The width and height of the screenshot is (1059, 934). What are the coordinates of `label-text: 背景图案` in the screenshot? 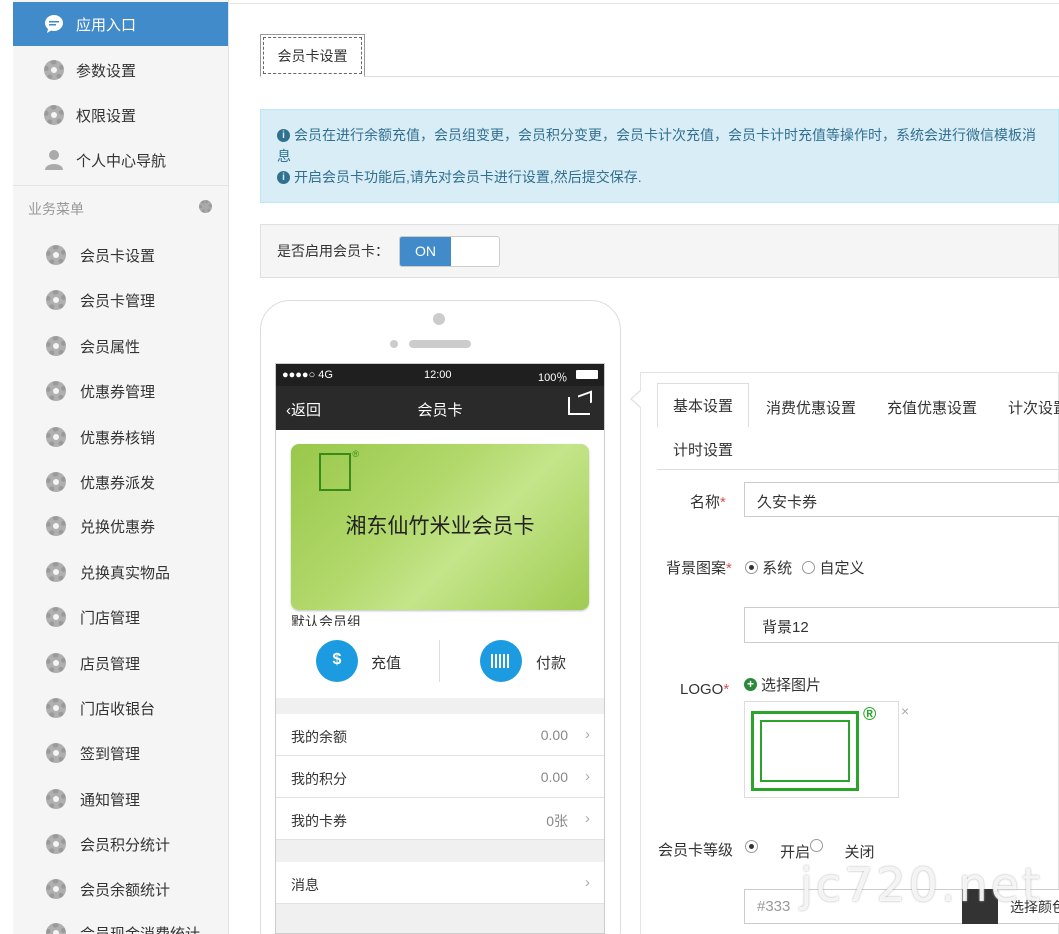 It's located at (696, 568).